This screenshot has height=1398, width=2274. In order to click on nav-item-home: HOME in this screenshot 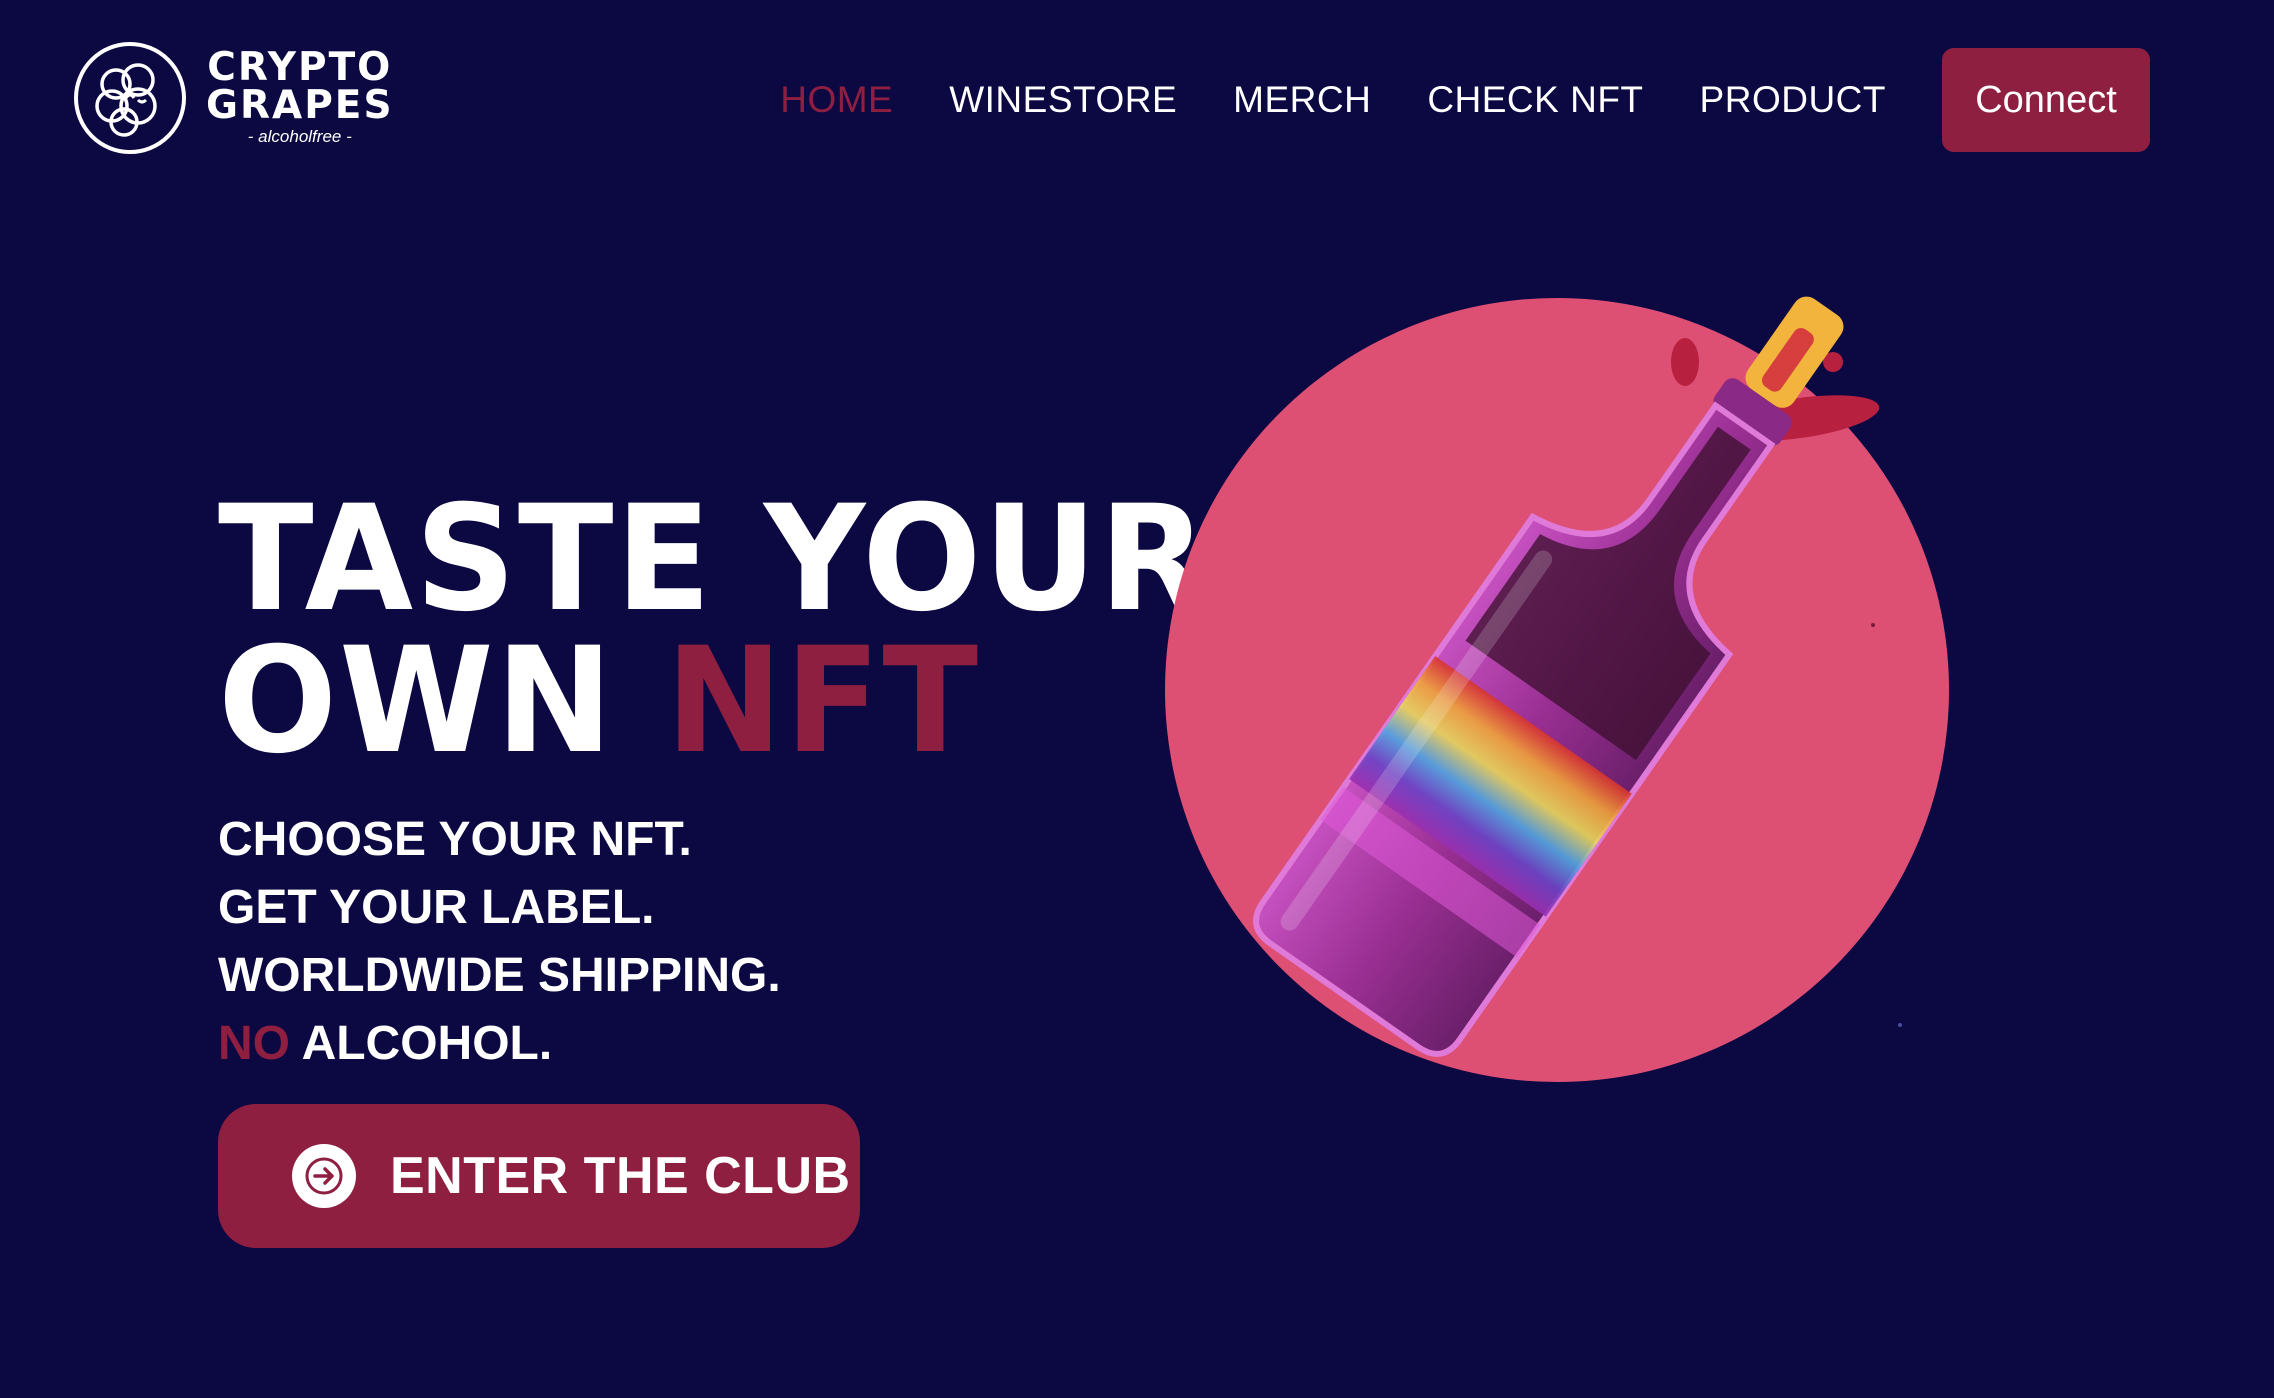, I will do `click(836, 100)`.